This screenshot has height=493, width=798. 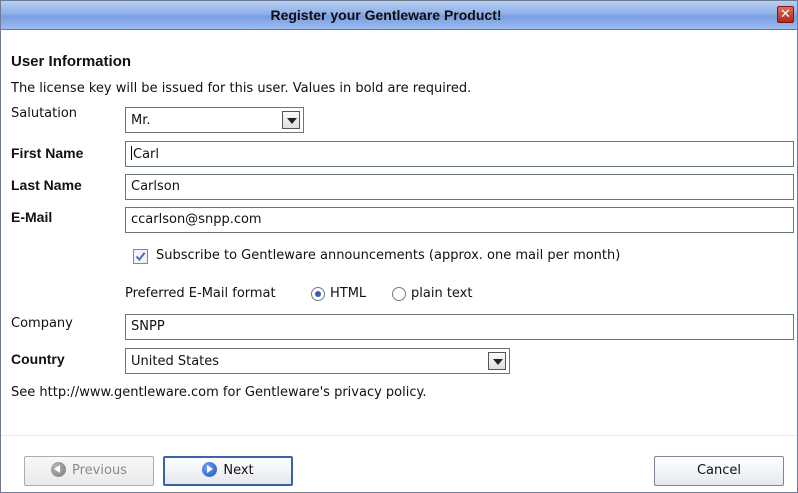 What do you see at coordinates (46, 185) in the screenshot?
I see `last-name-label: Last Name` at bounding box center [46, 185].